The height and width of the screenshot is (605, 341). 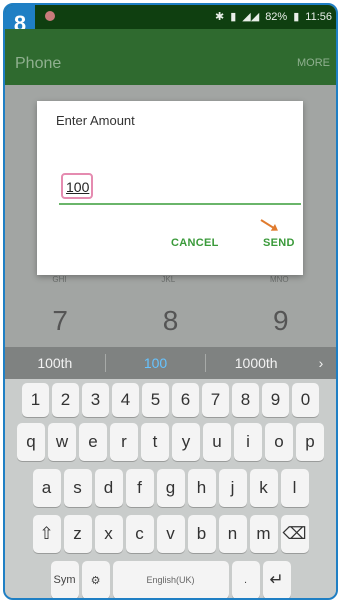 What do you see at coordinates (279, 243) in the screenshot?
I see `send-button: SEND` at bounding box center [279, 243].